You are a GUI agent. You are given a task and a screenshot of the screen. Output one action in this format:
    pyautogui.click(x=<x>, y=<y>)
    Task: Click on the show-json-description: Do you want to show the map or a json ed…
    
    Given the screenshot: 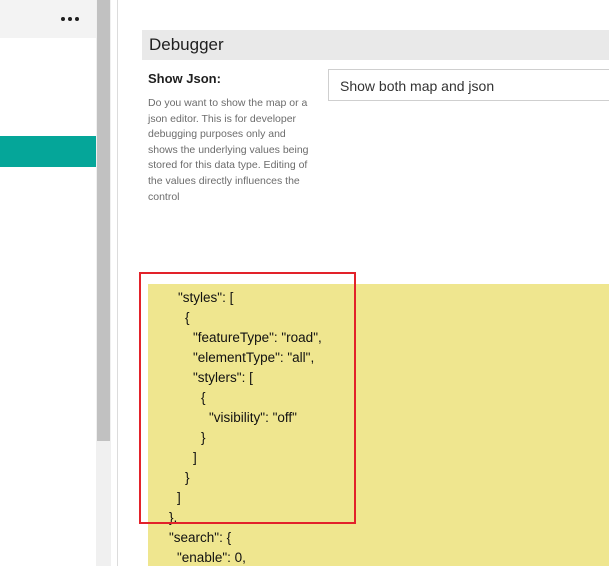 What is the action you would take?
    pyautogui.click(x=228, y=150)
    